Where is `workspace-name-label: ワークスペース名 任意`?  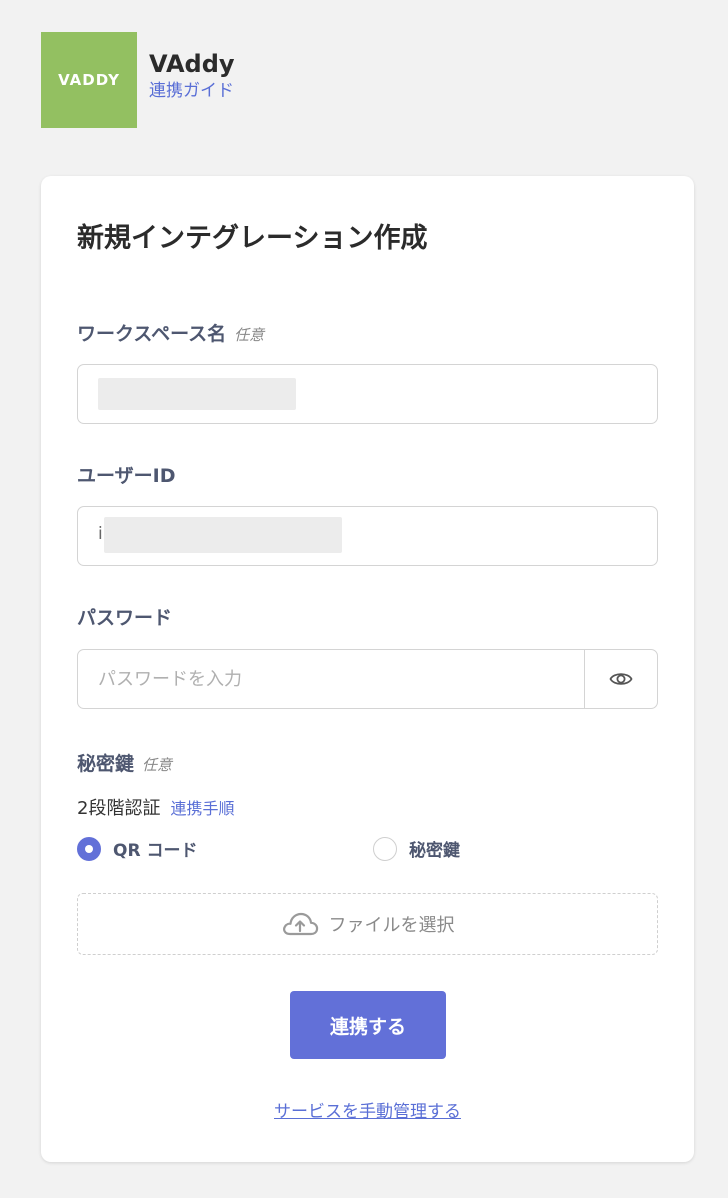
workspace-name-label: ワークスペース名 任意 is located at coordinates (170, 332).